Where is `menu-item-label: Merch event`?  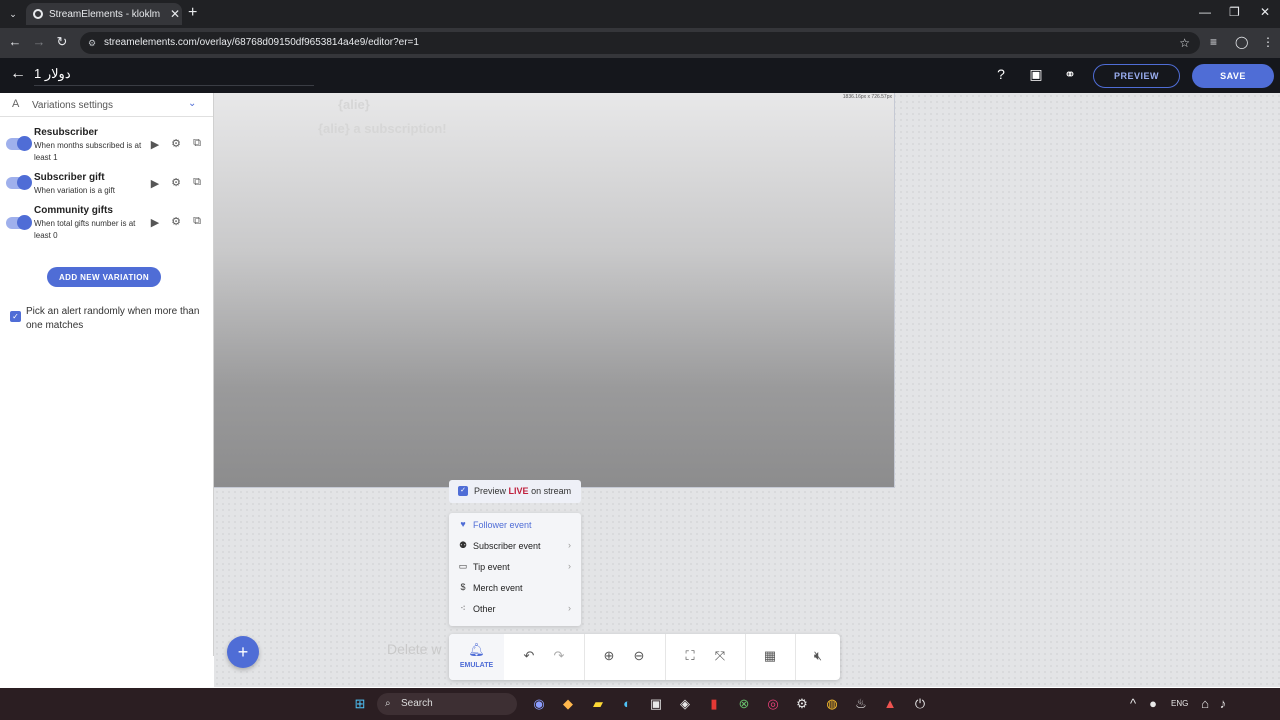 menu-item-label: Merch event is located at coordinates (498, 588).